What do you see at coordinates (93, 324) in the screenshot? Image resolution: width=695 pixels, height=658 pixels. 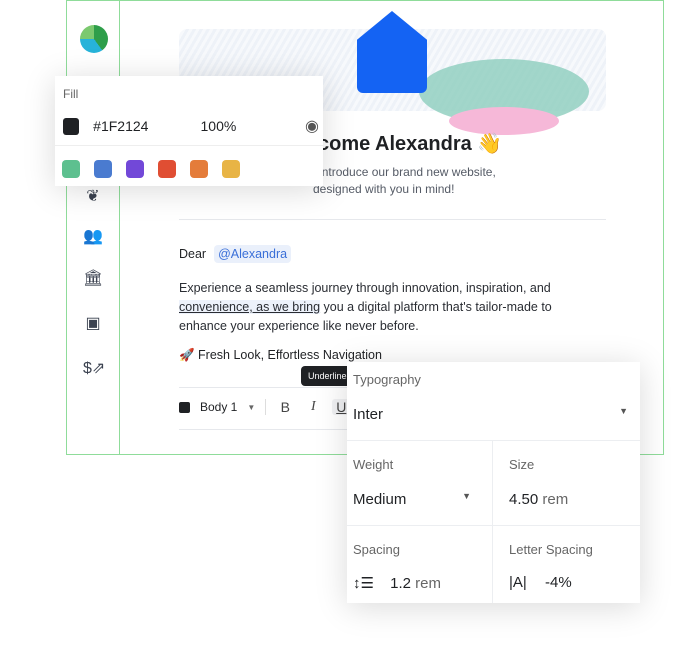 I see `storefront-icon: ▣` at bounding box center [93, 324].